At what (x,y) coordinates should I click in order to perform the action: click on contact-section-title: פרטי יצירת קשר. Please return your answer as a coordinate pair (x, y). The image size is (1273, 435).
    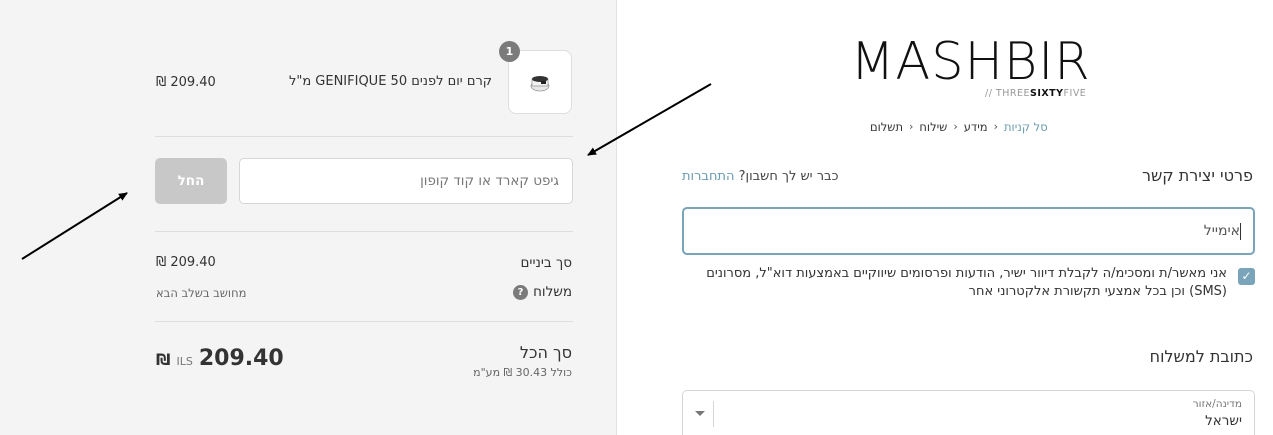
    Looking at the image, I should click on (1197, 175).